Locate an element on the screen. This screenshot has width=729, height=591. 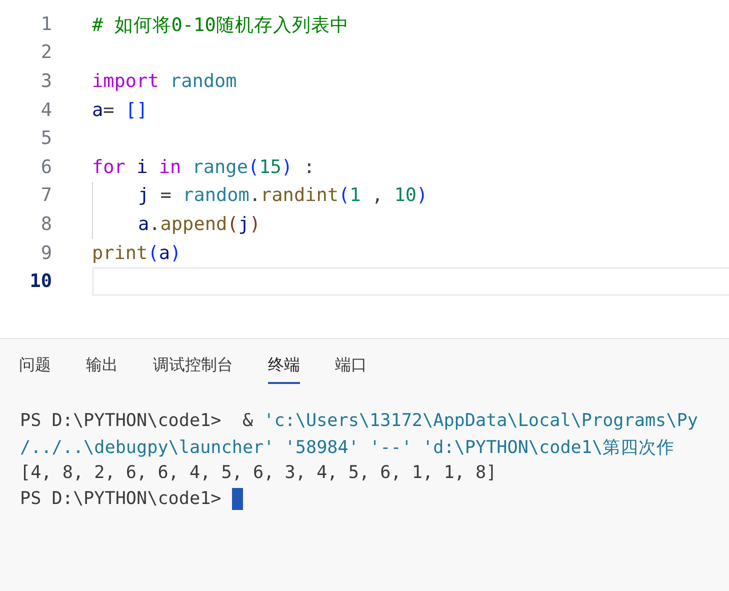
code-line: # 如何将0-10随机存入列表中 is located at coordinates (221, 26).